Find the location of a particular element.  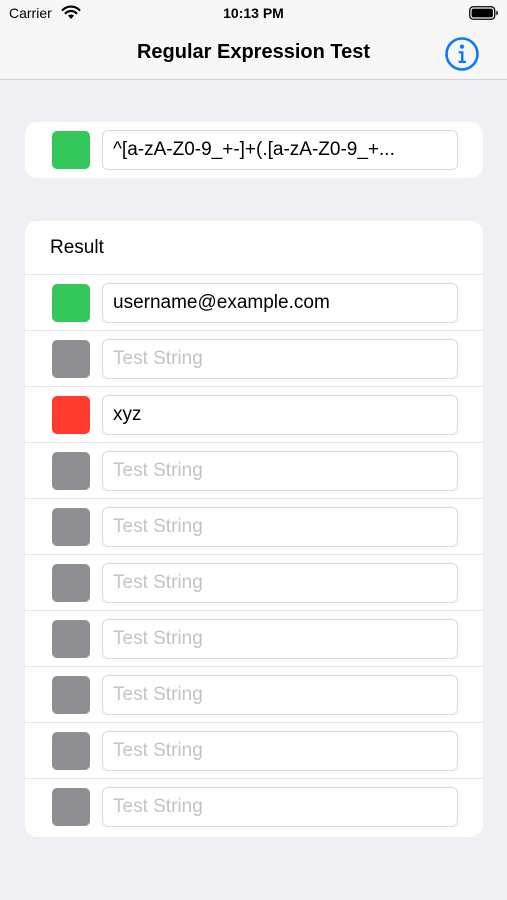

regex-card is located at coordinates (254, 150).